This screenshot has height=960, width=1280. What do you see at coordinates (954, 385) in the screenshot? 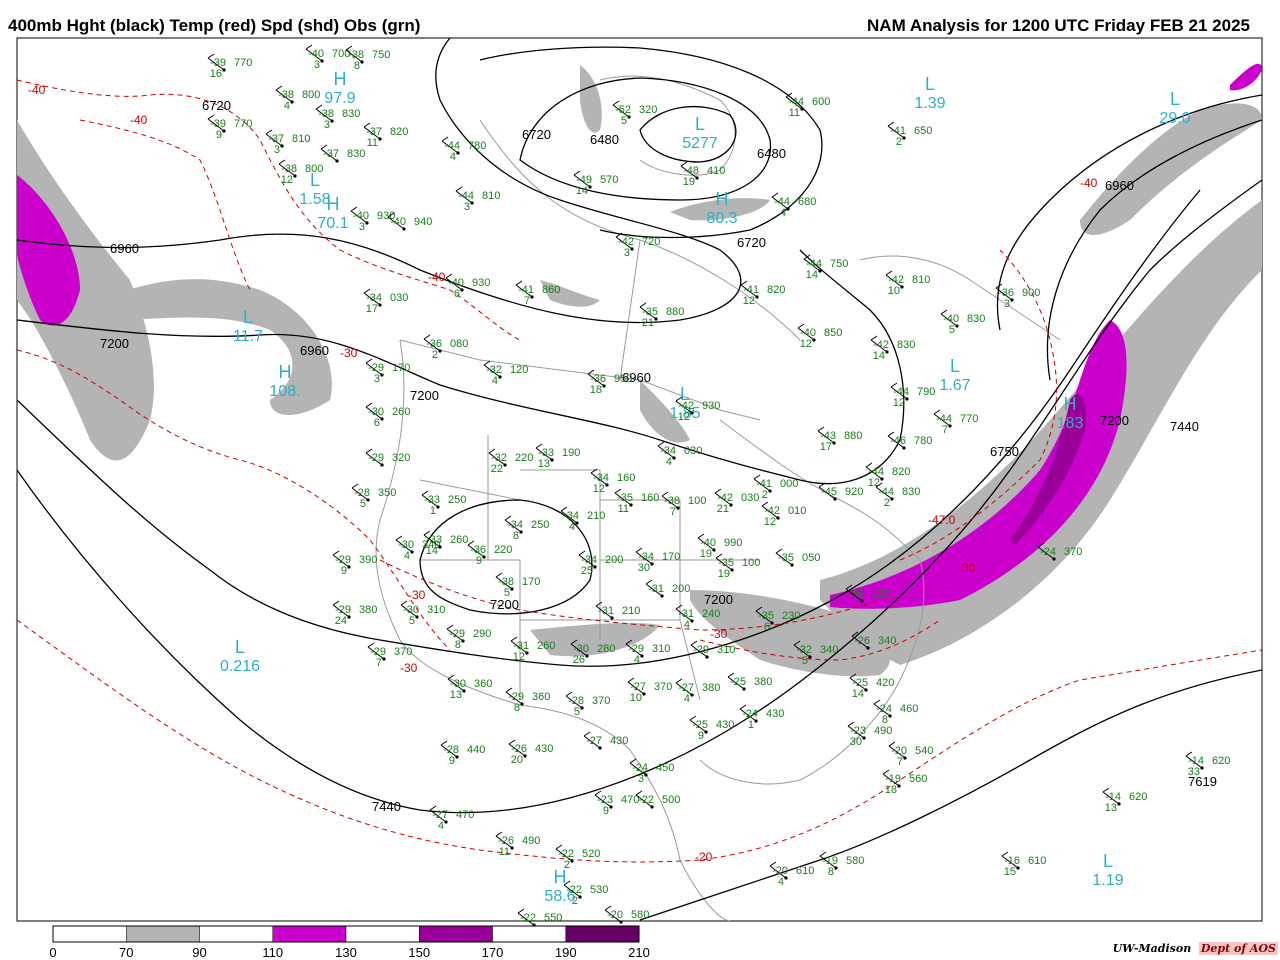
I see `center-value: 1.67` at bounding box center [954, 385].